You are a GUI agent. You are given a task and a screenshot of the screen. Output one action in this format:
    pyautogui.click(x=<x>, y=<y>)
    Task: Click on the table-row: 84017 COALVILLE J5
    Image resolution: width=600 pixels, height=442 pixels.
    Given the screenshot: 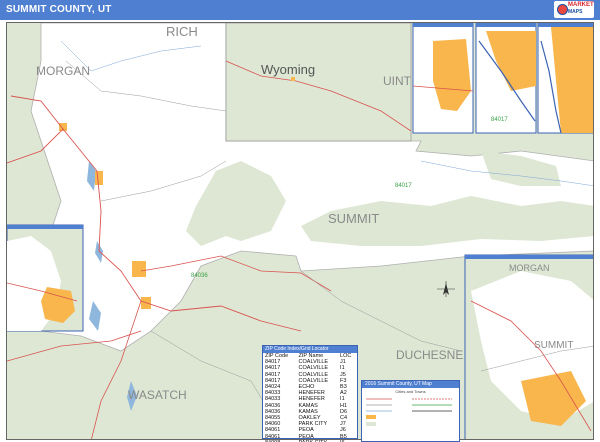 What is the action you would take?
    pyautogui.click(x=310, y=375)
    